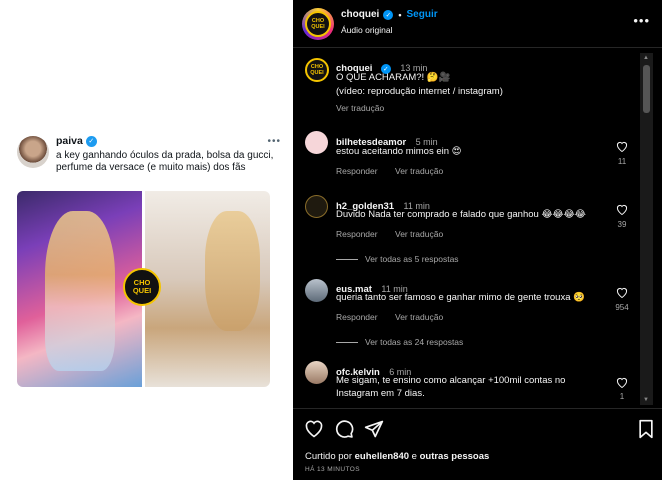  Describe the element at coordinates (455, 456) in the screenshot. I see `liked-by-others: outras pessoas` at that location.